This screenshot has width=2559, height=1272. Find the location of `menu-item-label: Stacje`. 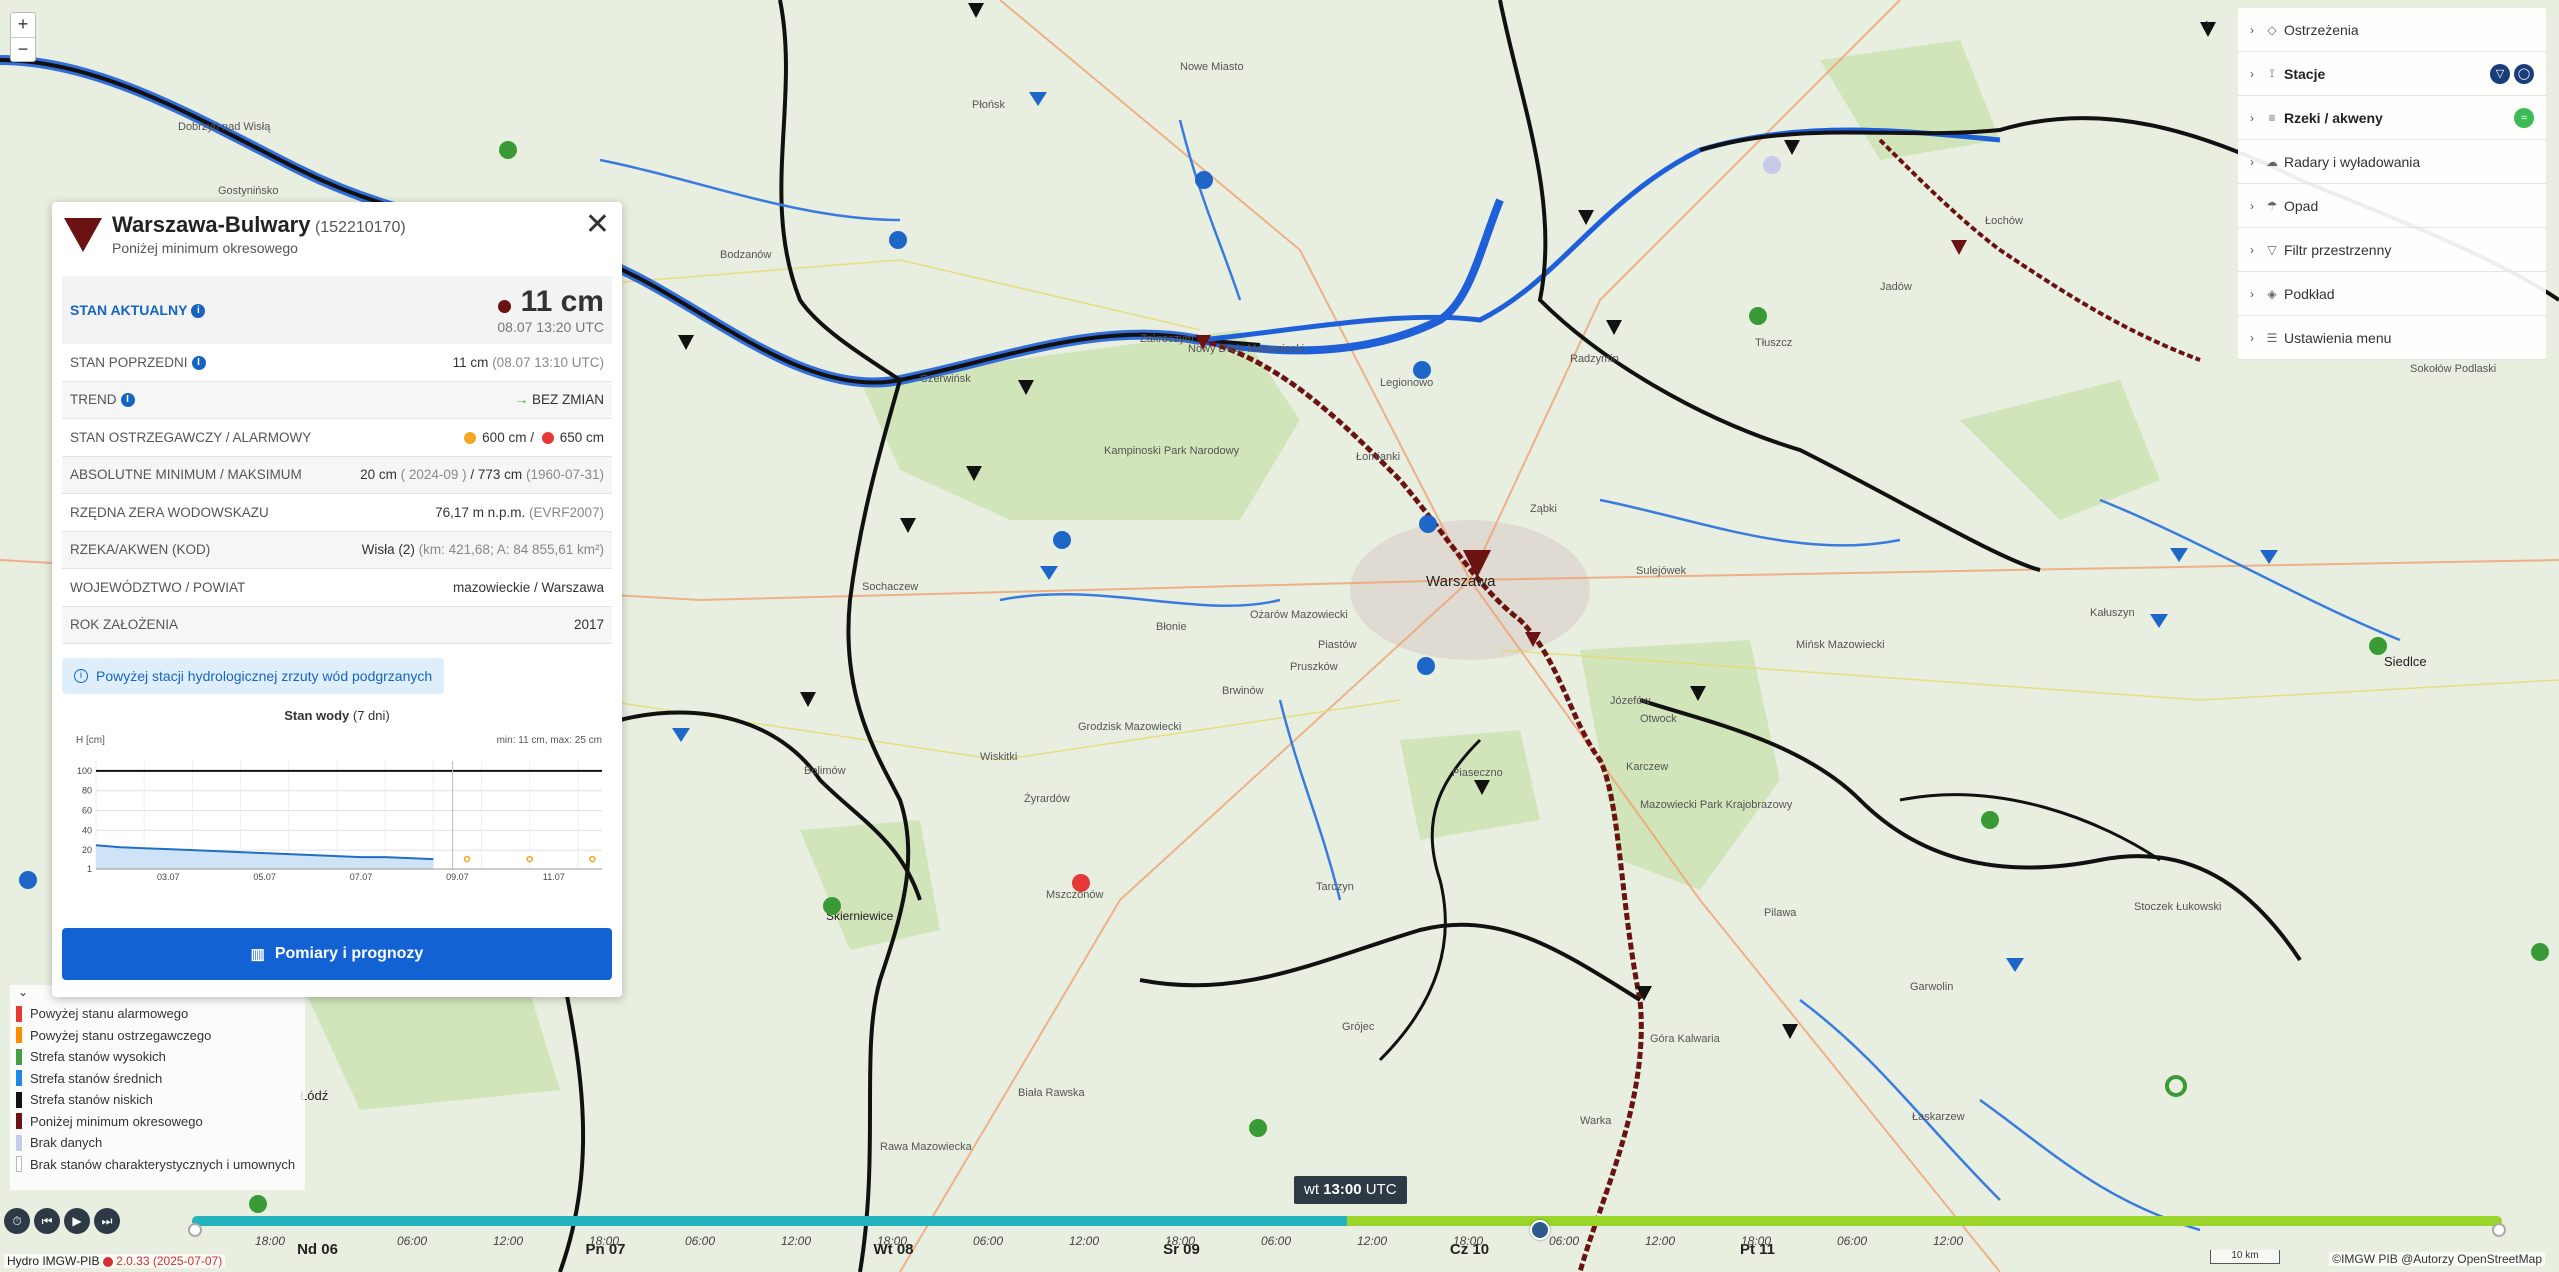

menu-item-label: Stacje is located at coordinates (2305, 73).